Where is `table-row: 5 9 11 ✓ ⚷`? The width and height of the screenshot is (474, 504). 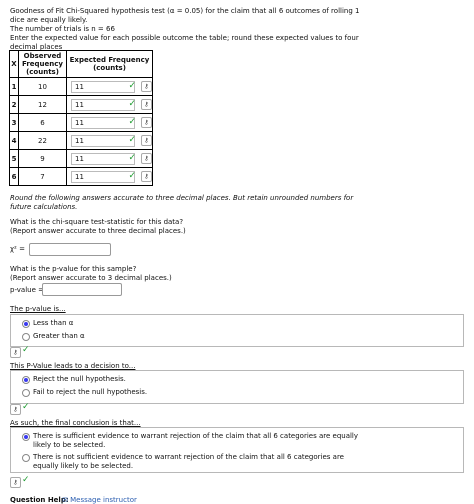
table-row: 5 9 11 ✓ ⚷ is located at coordinates (81, 158).